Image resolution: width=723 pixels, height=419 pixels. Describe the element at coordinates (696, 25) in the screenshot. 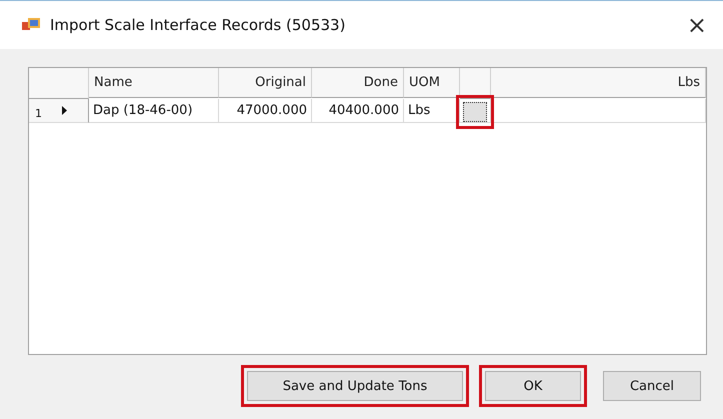

I see `close-button: ×` at that location.